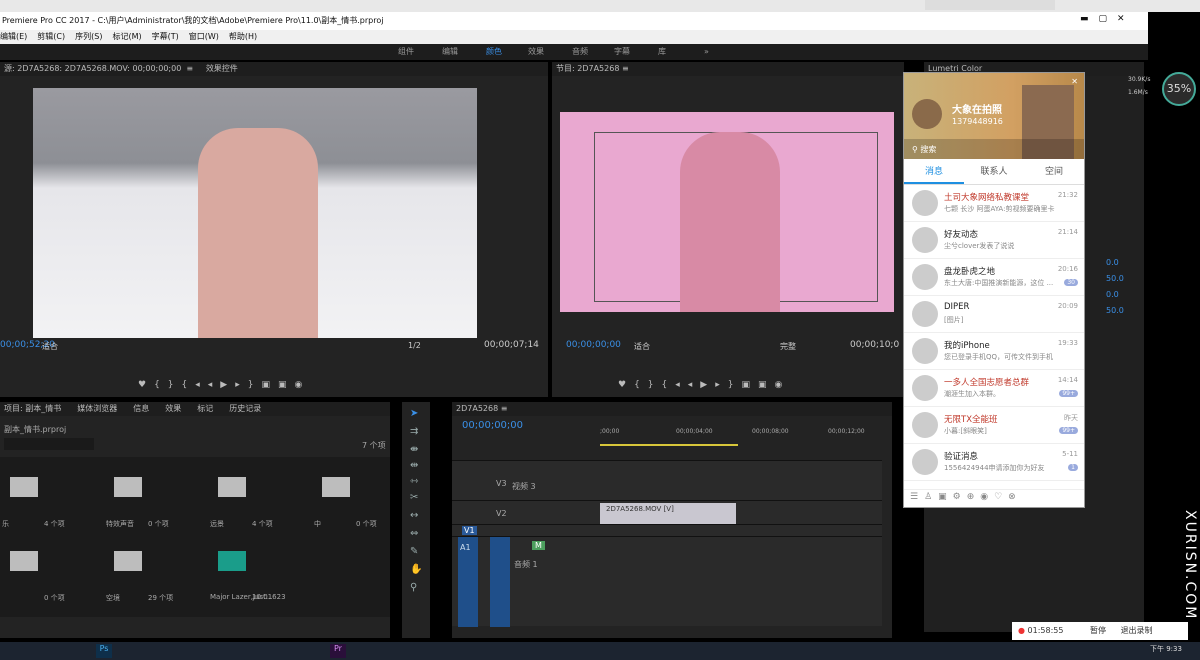 This screenshot has width=1200, height=660. Describe the element at coordinates (414, 465) in the screenshot. I see `rolling-edit-icon: ⇹` at that location.